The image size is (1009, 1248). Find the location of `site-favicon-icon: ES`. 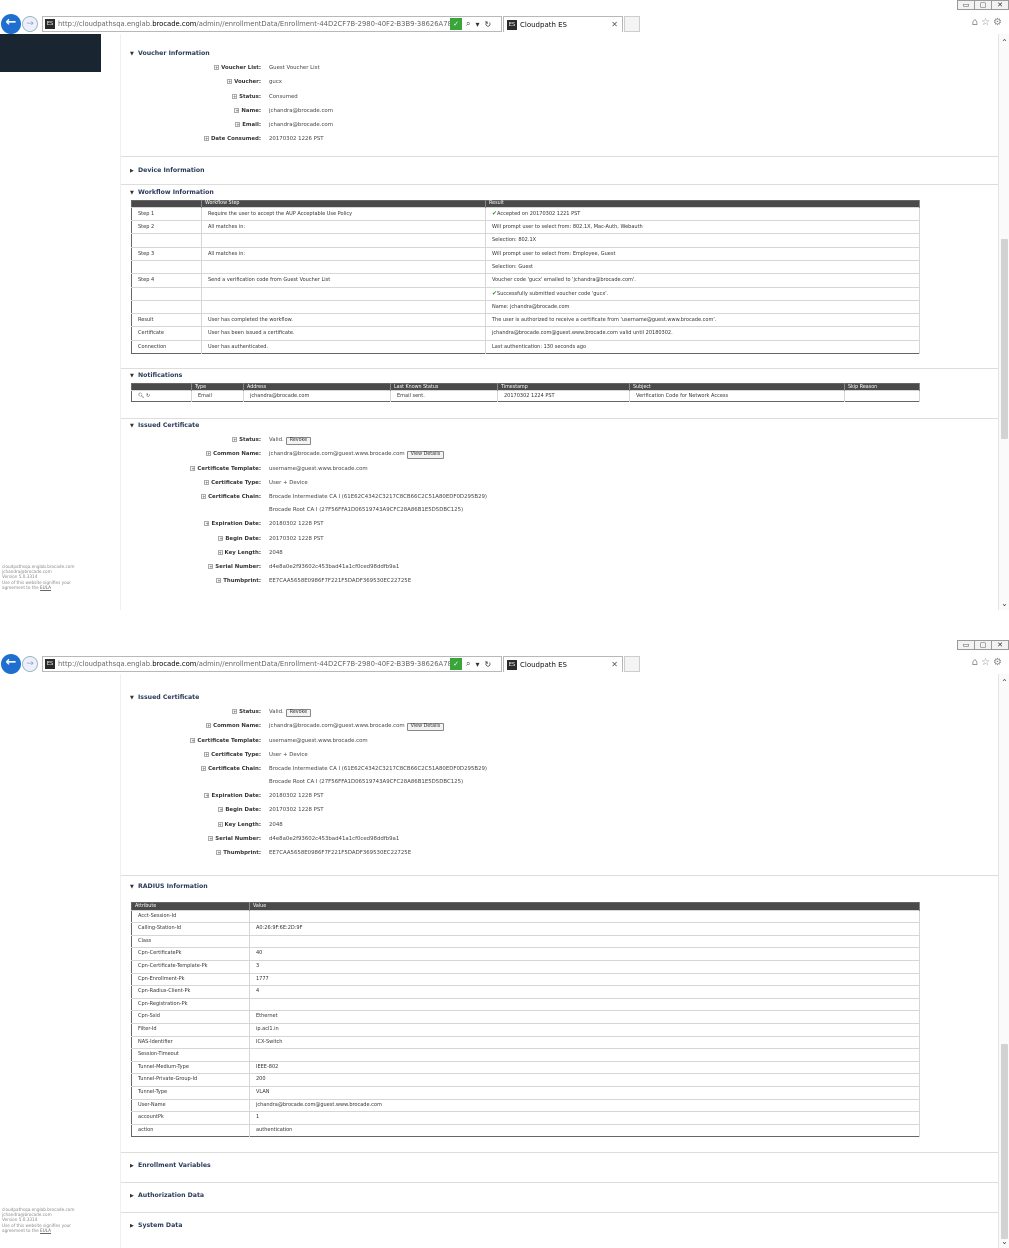

site-favicon-icon: ES is located at coordinates (50, 24).